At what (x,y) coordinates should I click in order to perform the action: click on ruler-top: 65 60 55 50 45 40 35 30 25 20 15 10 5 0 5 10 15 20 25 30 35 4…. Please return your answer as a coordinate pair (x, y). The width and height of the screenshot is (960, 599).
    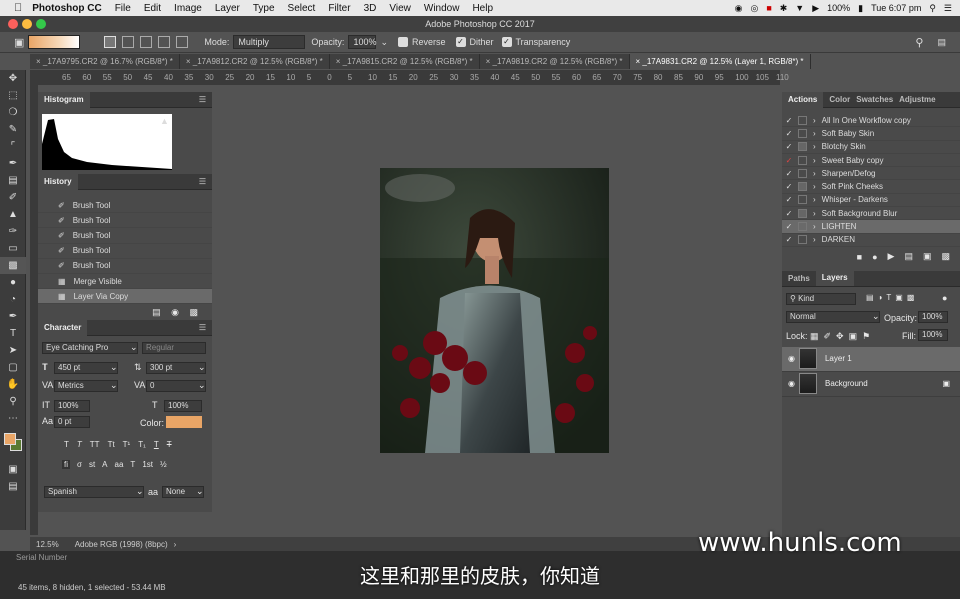
    Looking at the image, I should click on (409, 77).